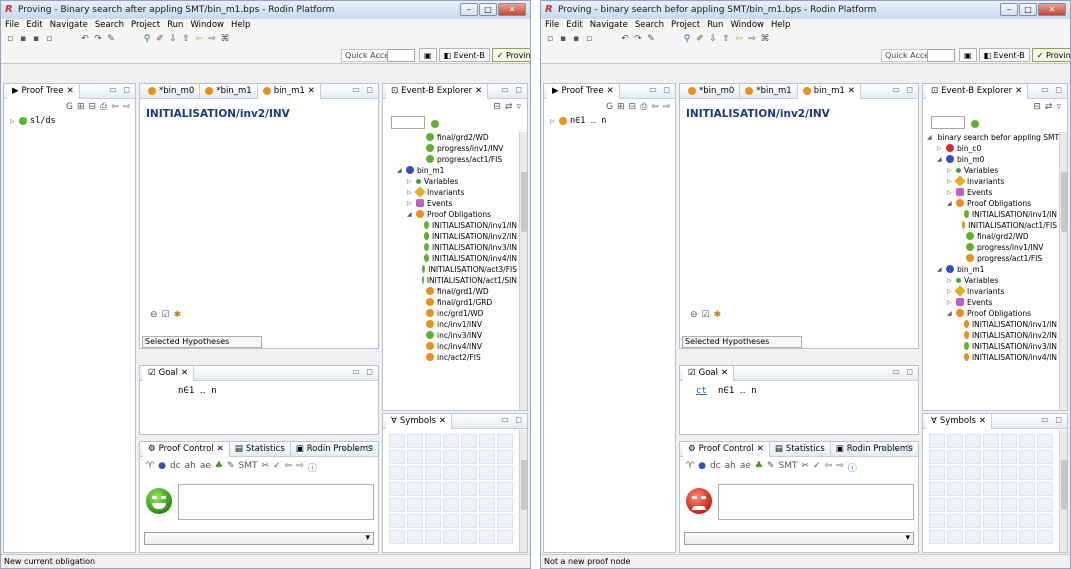  I want to click on explorer-item: inc/grd1/WD, so click(450, 313).